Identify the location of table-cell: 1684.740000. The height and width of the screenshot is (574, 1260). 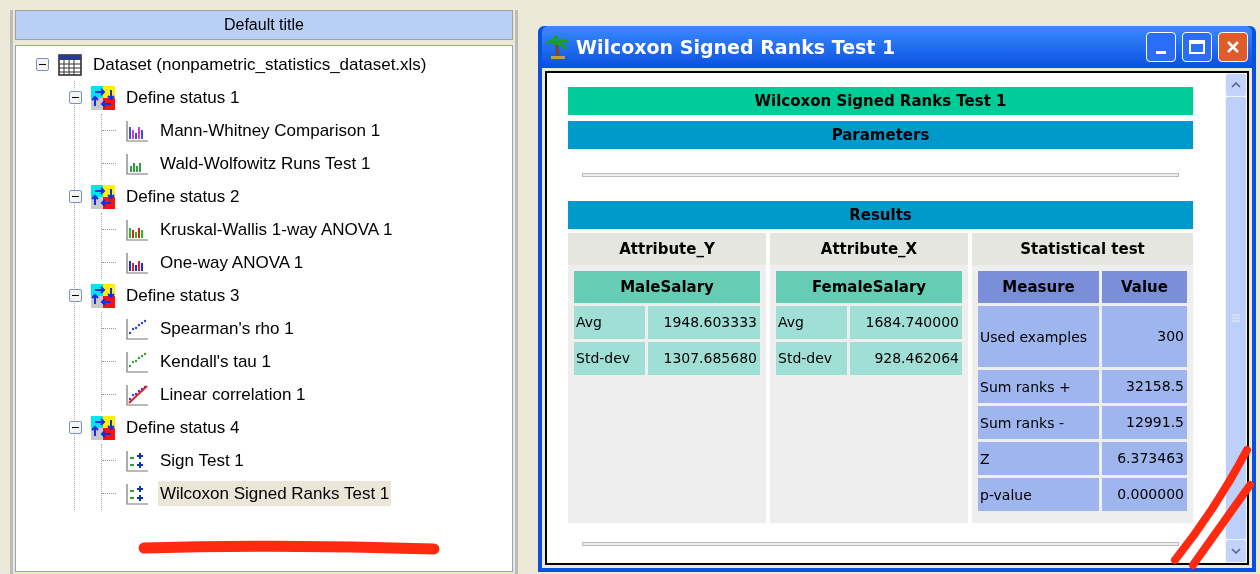
(906, 322).